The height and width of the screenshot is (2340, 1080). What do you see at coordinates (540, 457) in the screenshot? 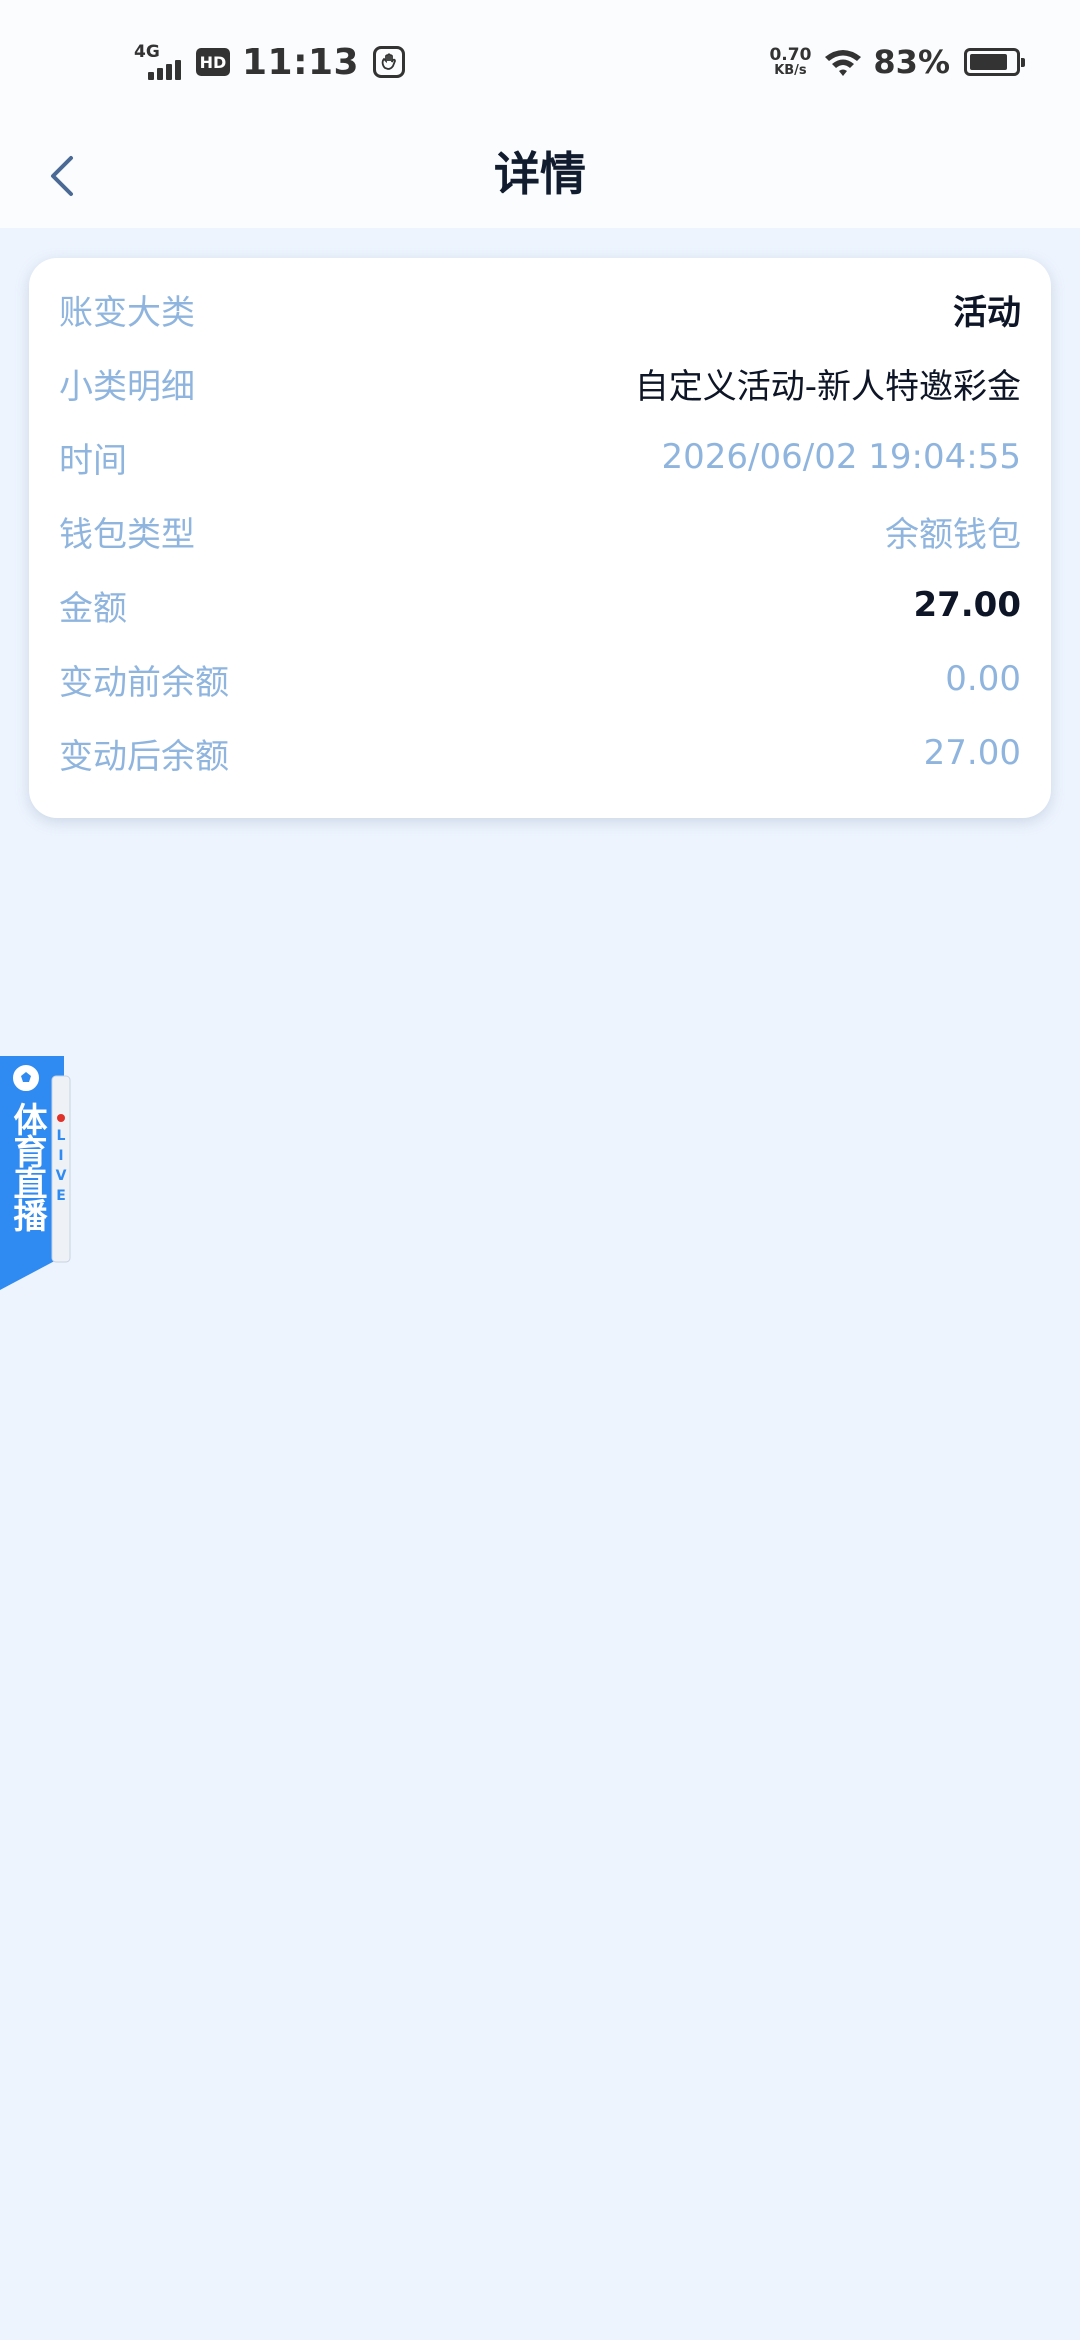
I see `detail-row-time: 时间 2026/06/02 19:04:55` at bounding box center [540, 457].